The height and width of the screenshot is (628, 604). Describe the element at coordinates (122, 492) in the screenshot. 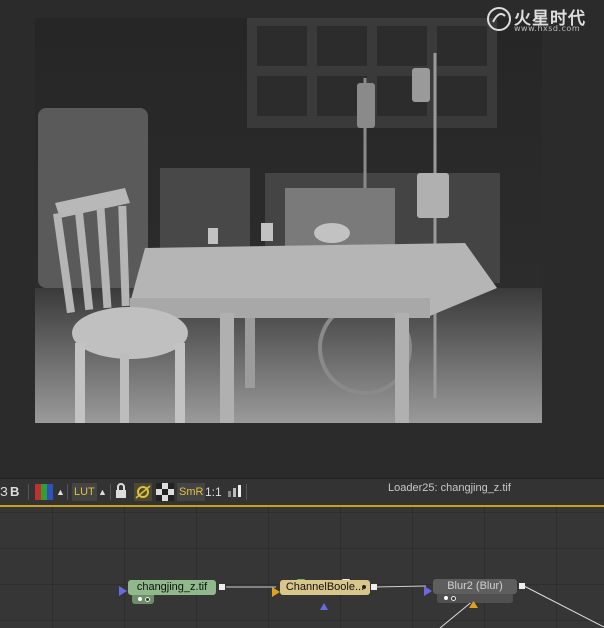

I see `lock-icon` at that location.